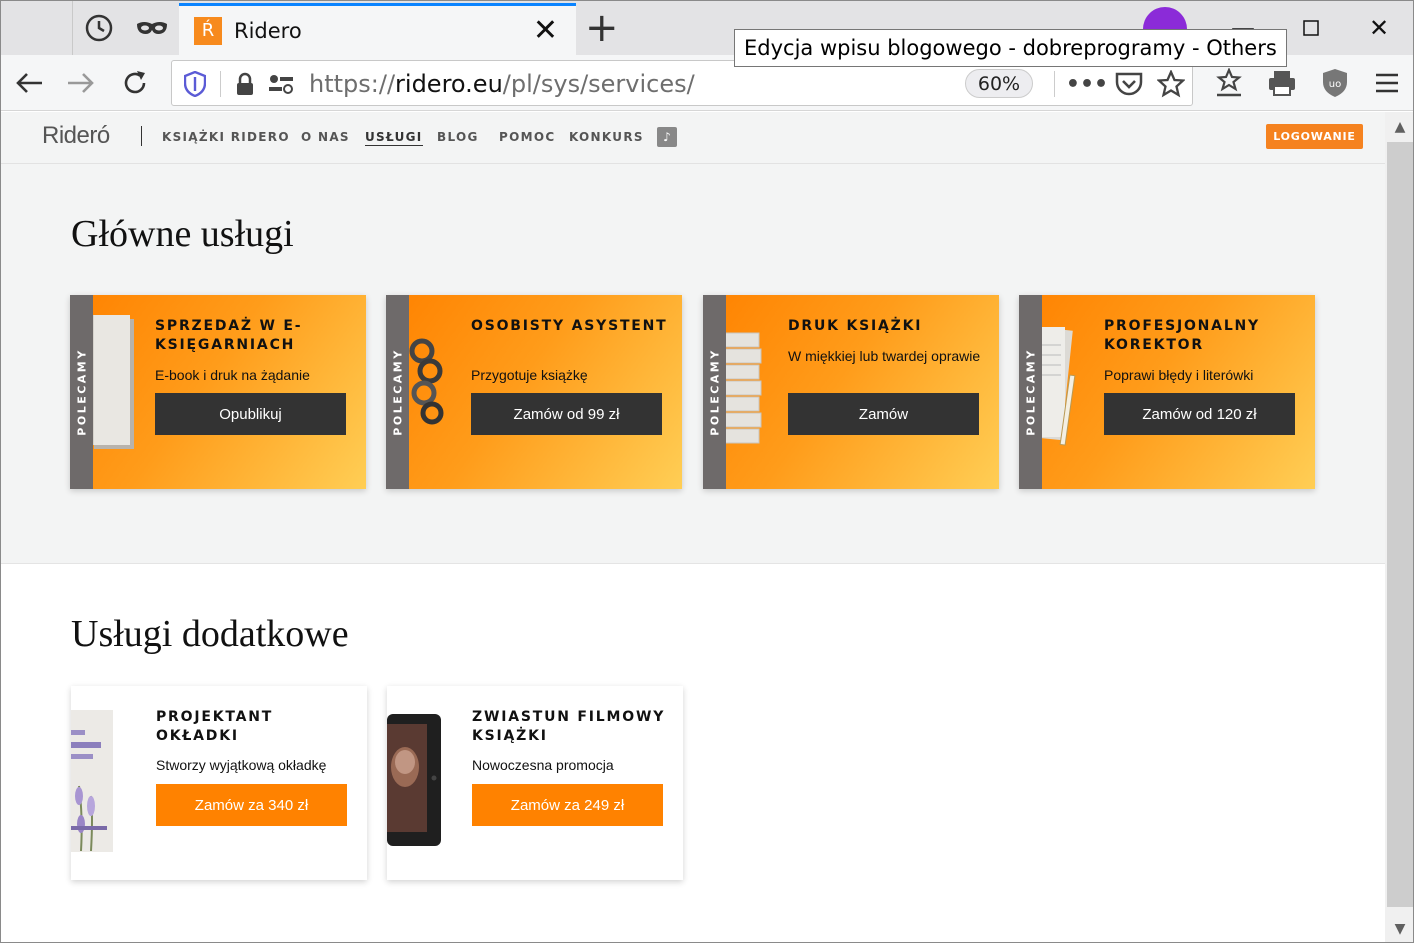 Image resolution: width=1414 pixels, height=943 pixels. What do you see at coordinates (529, 375) in the screenshot?
I see `card-description: Przygotuje książkę` at bounding box center [529, 375].